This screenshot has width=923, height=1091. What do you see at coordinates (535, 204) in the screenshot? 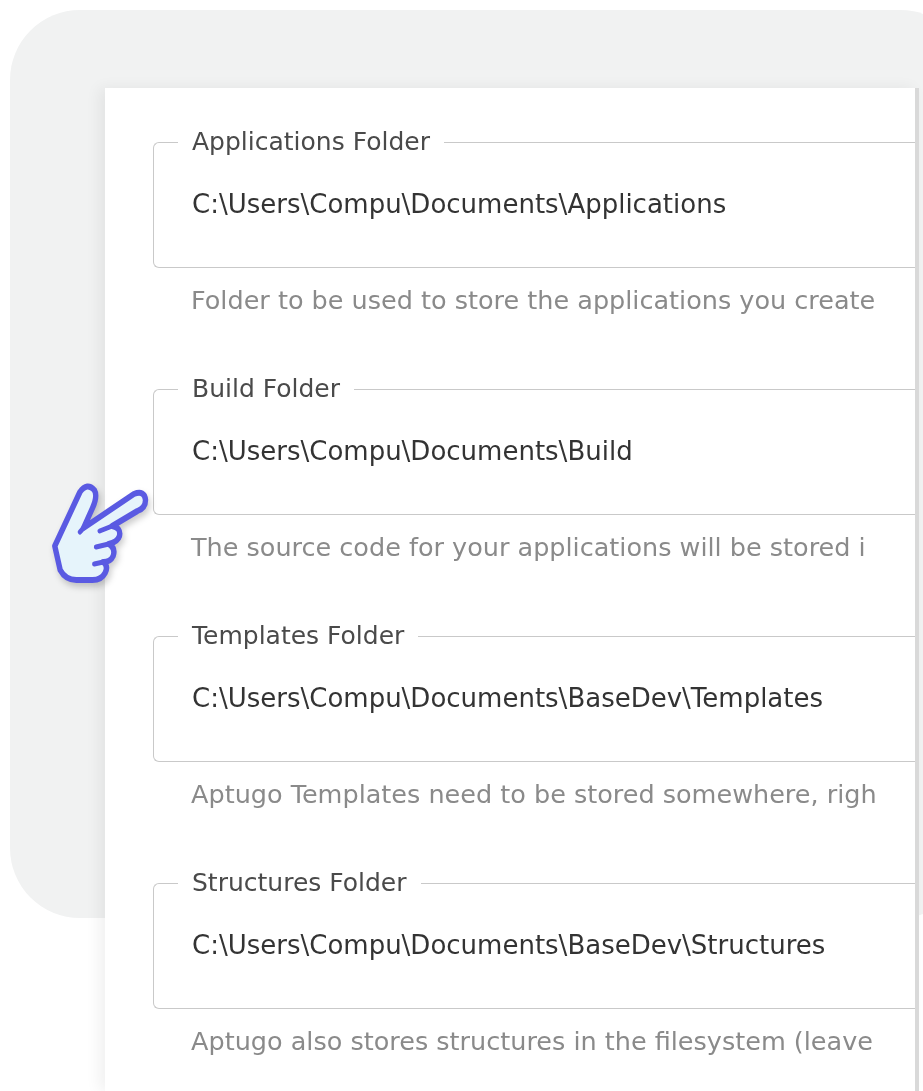
I see `folder-path-input: C:\Users\Compu\Documents\Applications` at bounding box center [535, 204].